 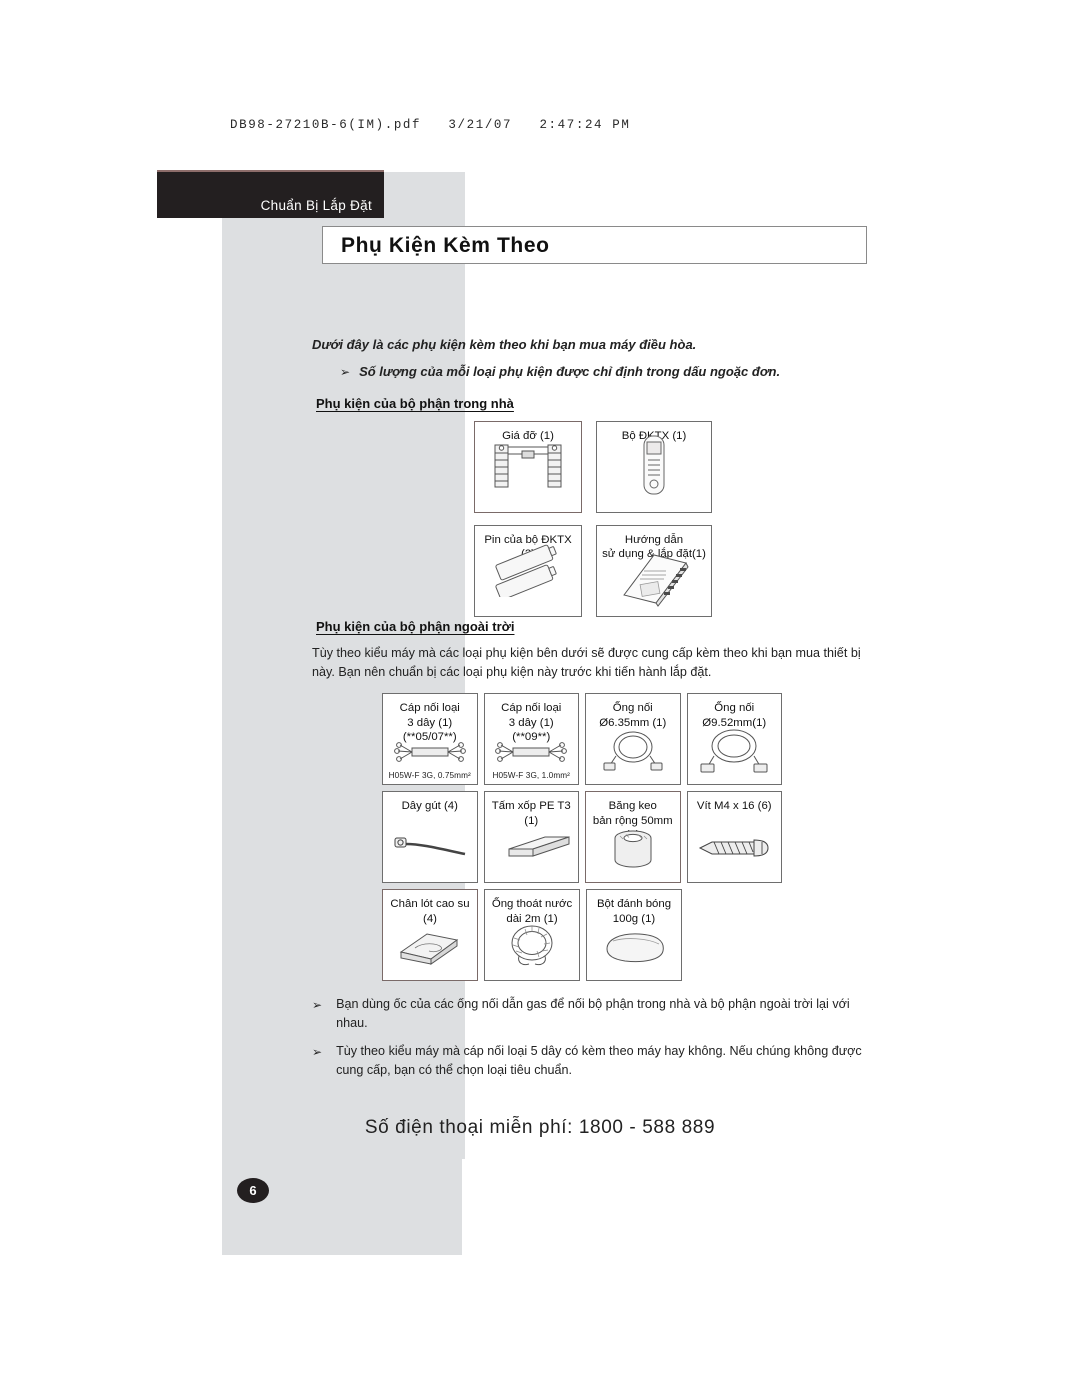 I want to click on drain-hose-icon, so click(x=532, y=947).